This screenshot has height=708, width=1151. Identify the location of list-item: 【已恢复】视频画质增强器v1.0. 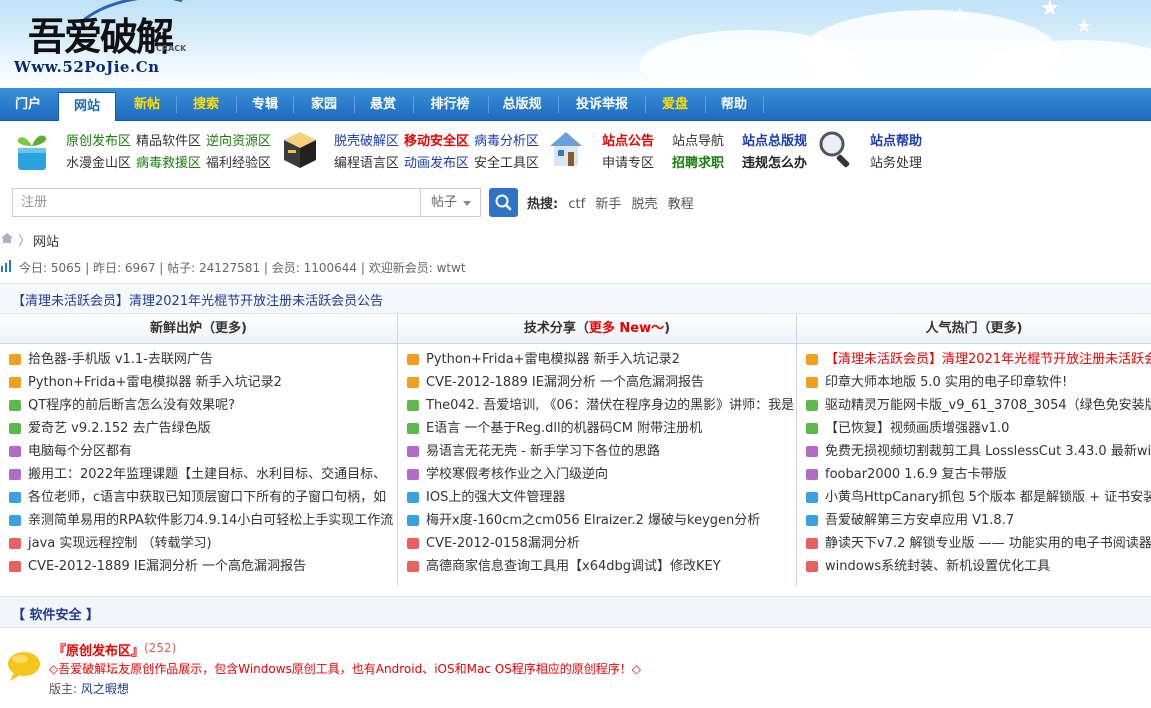
(974, 428).